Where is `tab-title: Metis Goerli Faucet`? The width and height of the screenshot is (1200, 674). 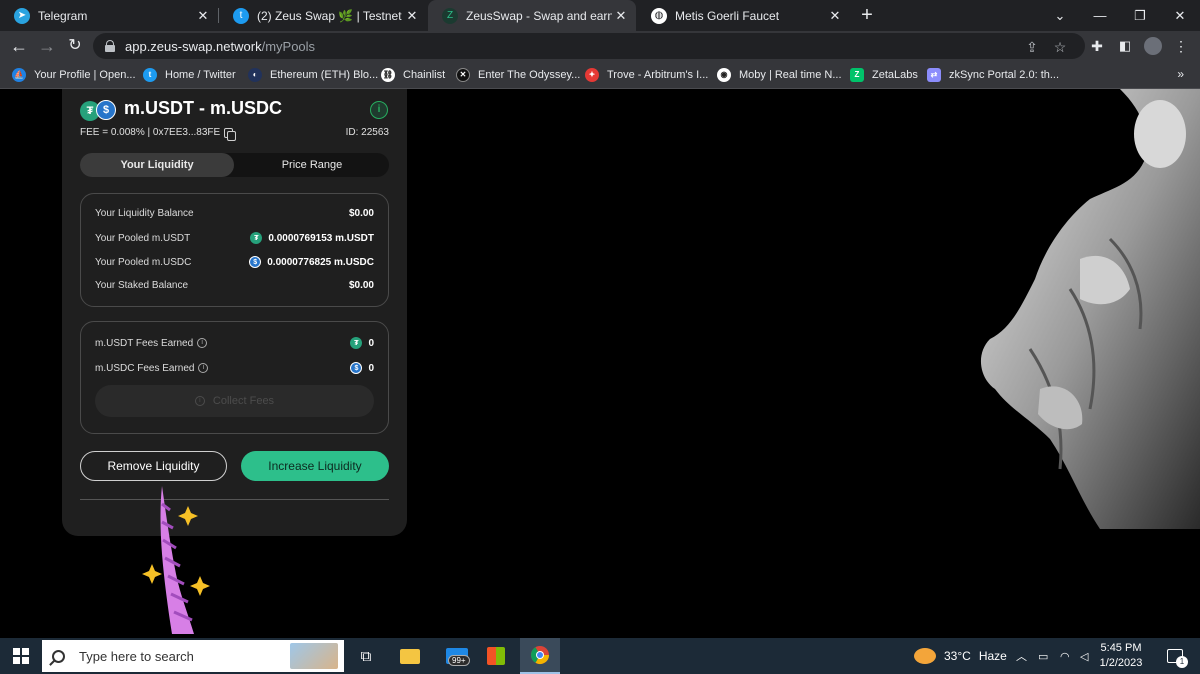
tab-title: Metis Goerli Faucet is located at coordinates (727, 15).